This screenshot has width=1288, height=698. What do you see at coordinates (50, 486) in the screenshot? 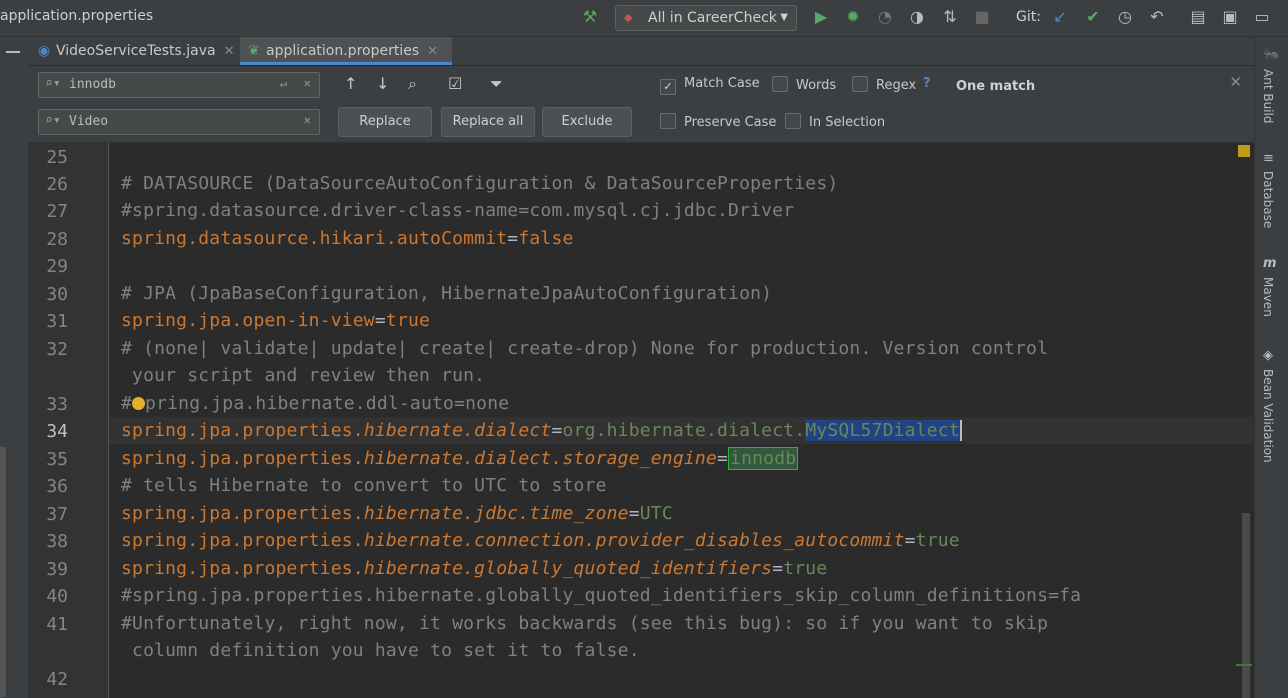
I see `line-number: 36` at bounding box center [50, 486].